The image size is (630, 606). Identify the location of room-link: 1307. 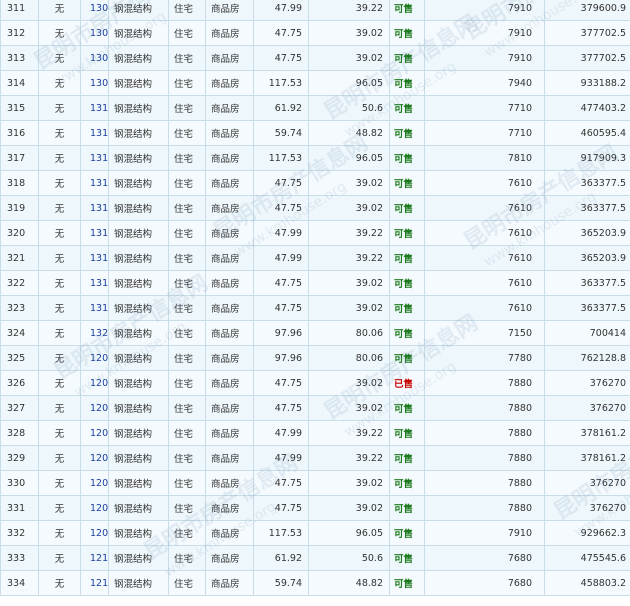
(99, 33).